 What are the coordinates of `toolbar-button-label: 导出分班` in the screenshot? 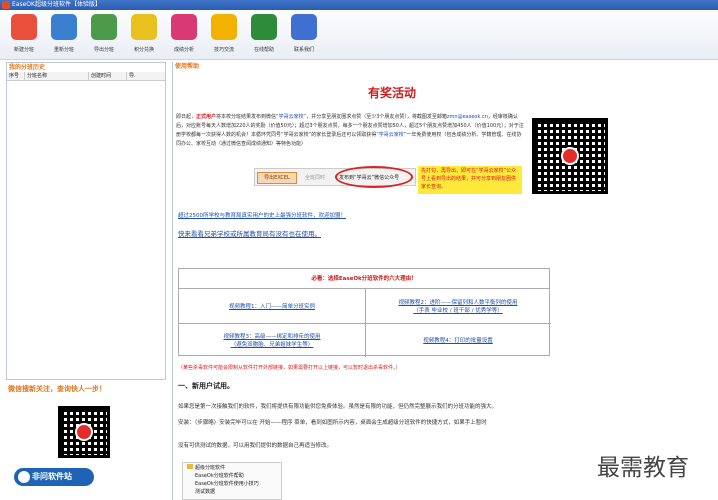 It's located at (103, 50).